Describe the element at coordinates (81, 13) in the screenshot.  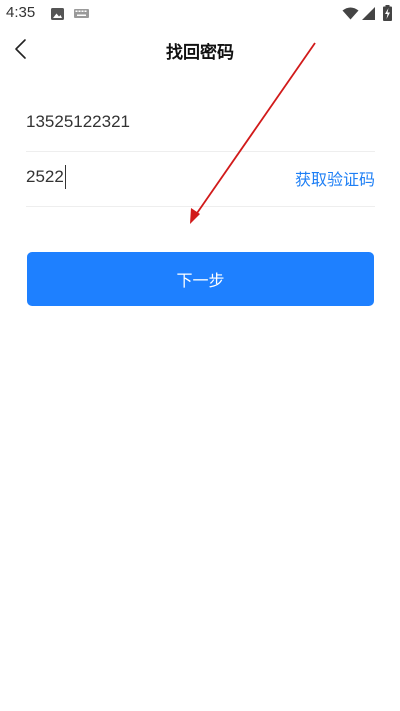
I see `keyboard-icon` at that location.